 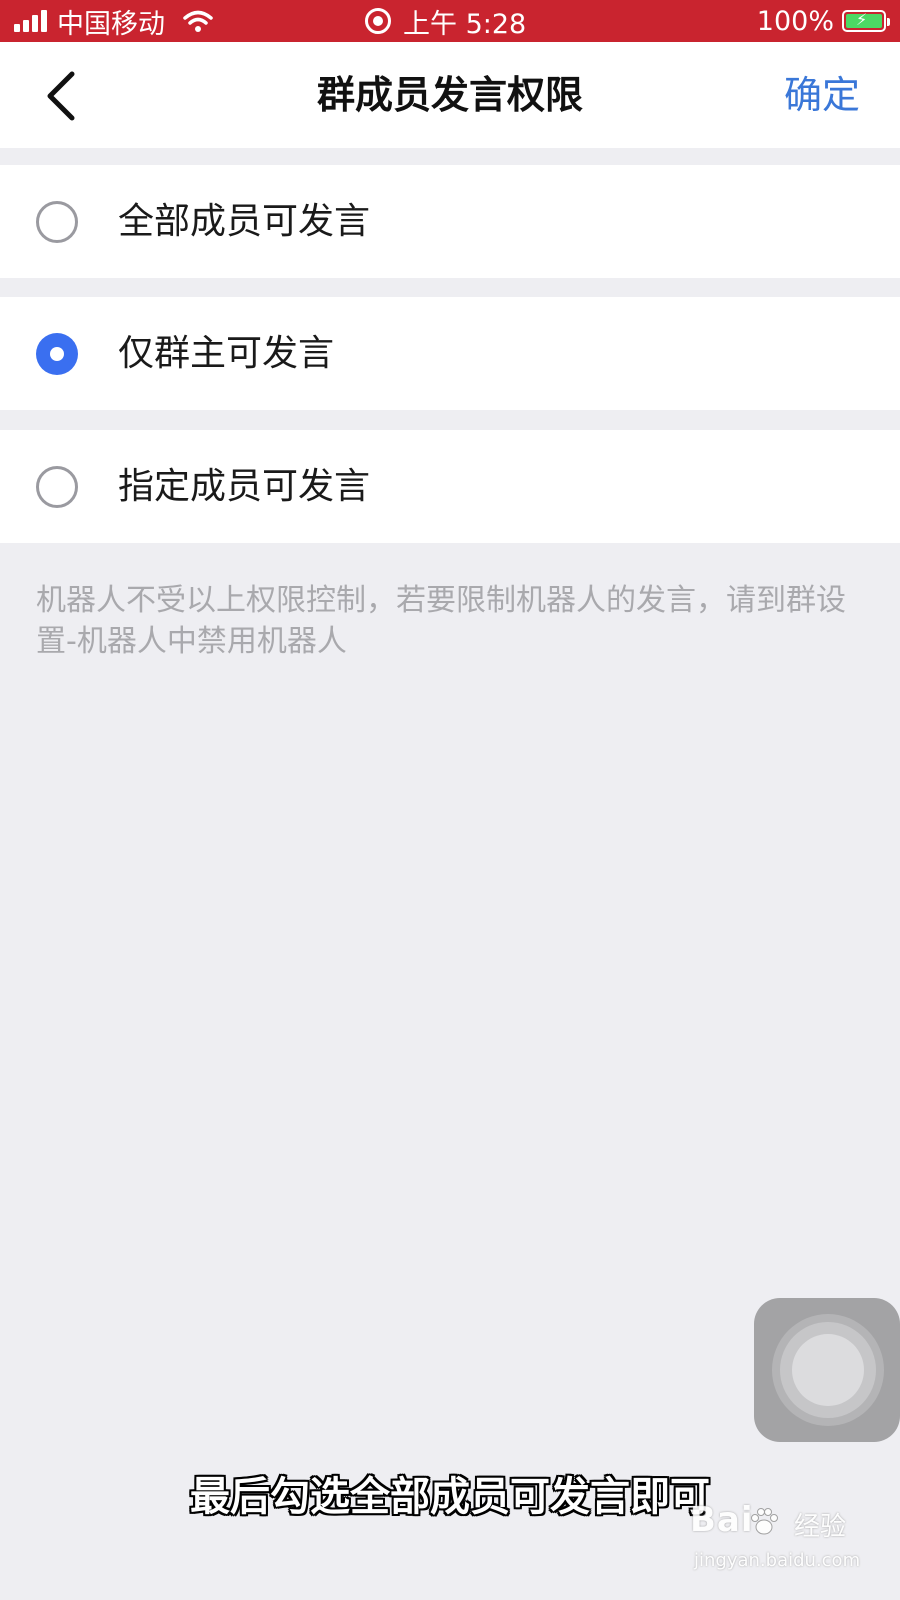 What do you see at coordinates (465, 24) in the screenshot?
I see `time-label: 上午 5:28` at bounding box center [465, 24].